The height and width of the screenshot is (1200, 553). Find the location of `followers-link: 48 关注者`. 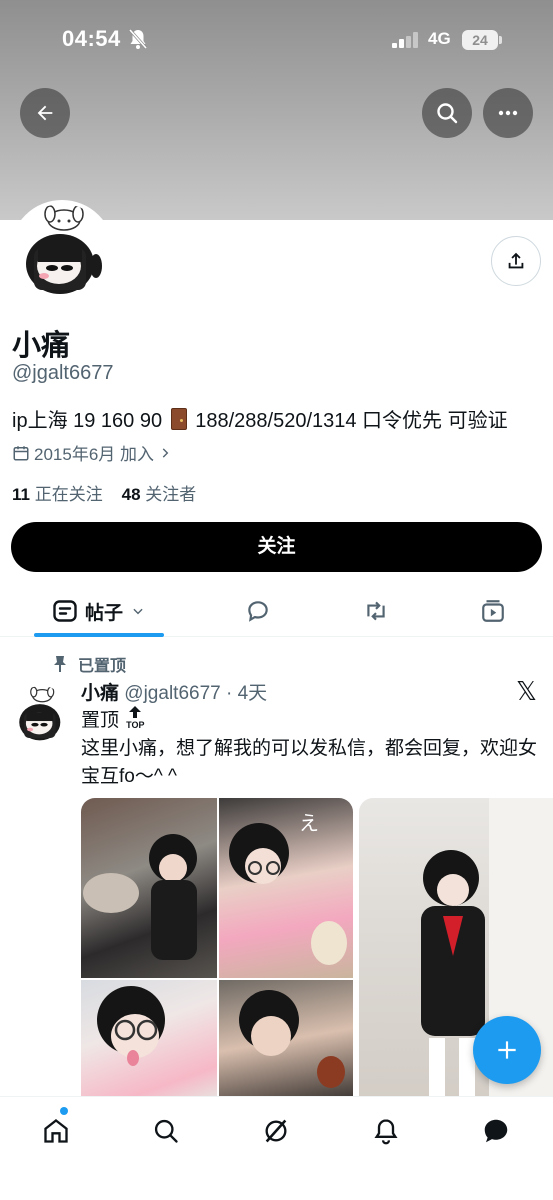

followers-link: 48 关注者 is located at coordinates (159, 494).